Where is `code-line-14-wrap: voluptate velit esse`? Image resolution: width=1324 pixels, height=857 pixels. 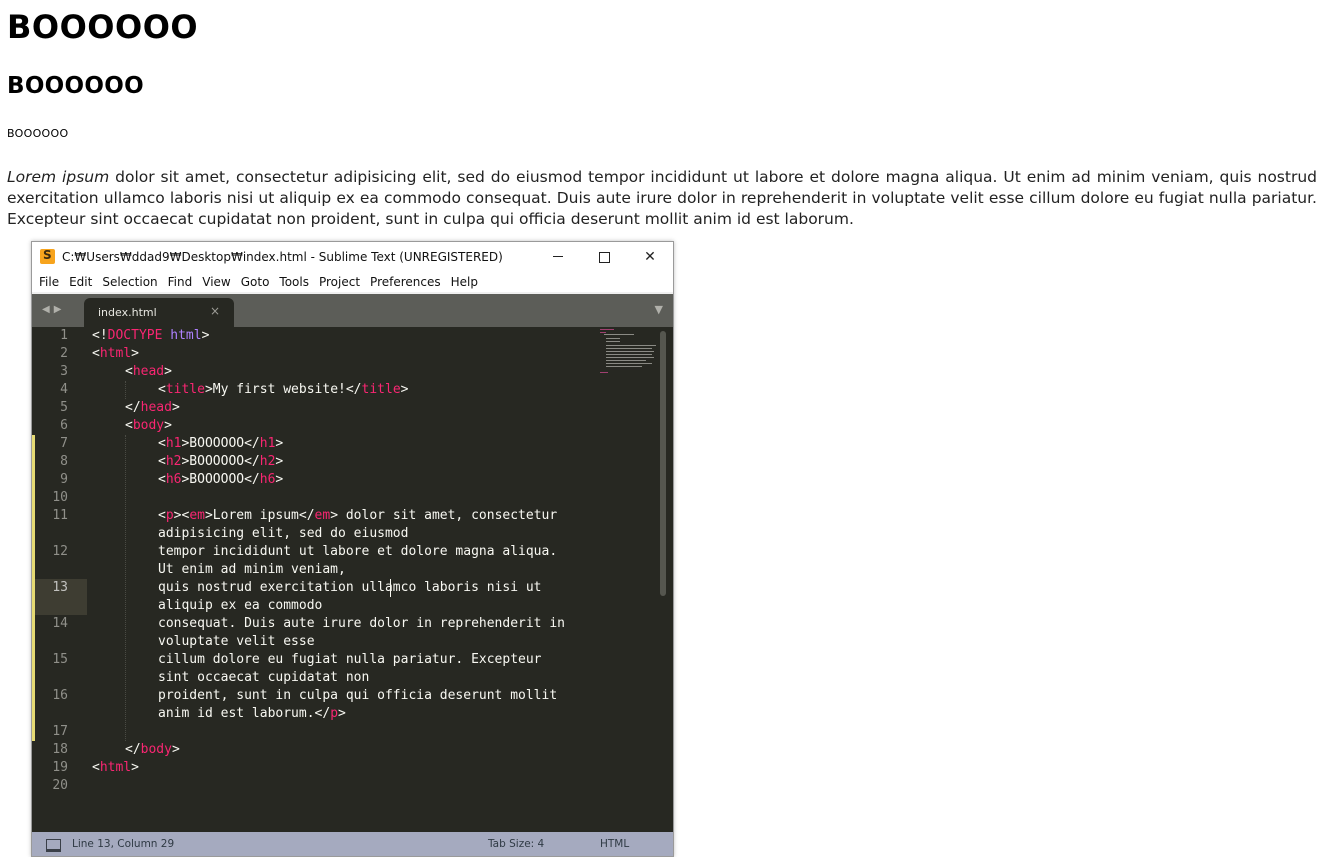 code-line-14-wrap: voluptate velit esse is located at coordinates (236, 641).